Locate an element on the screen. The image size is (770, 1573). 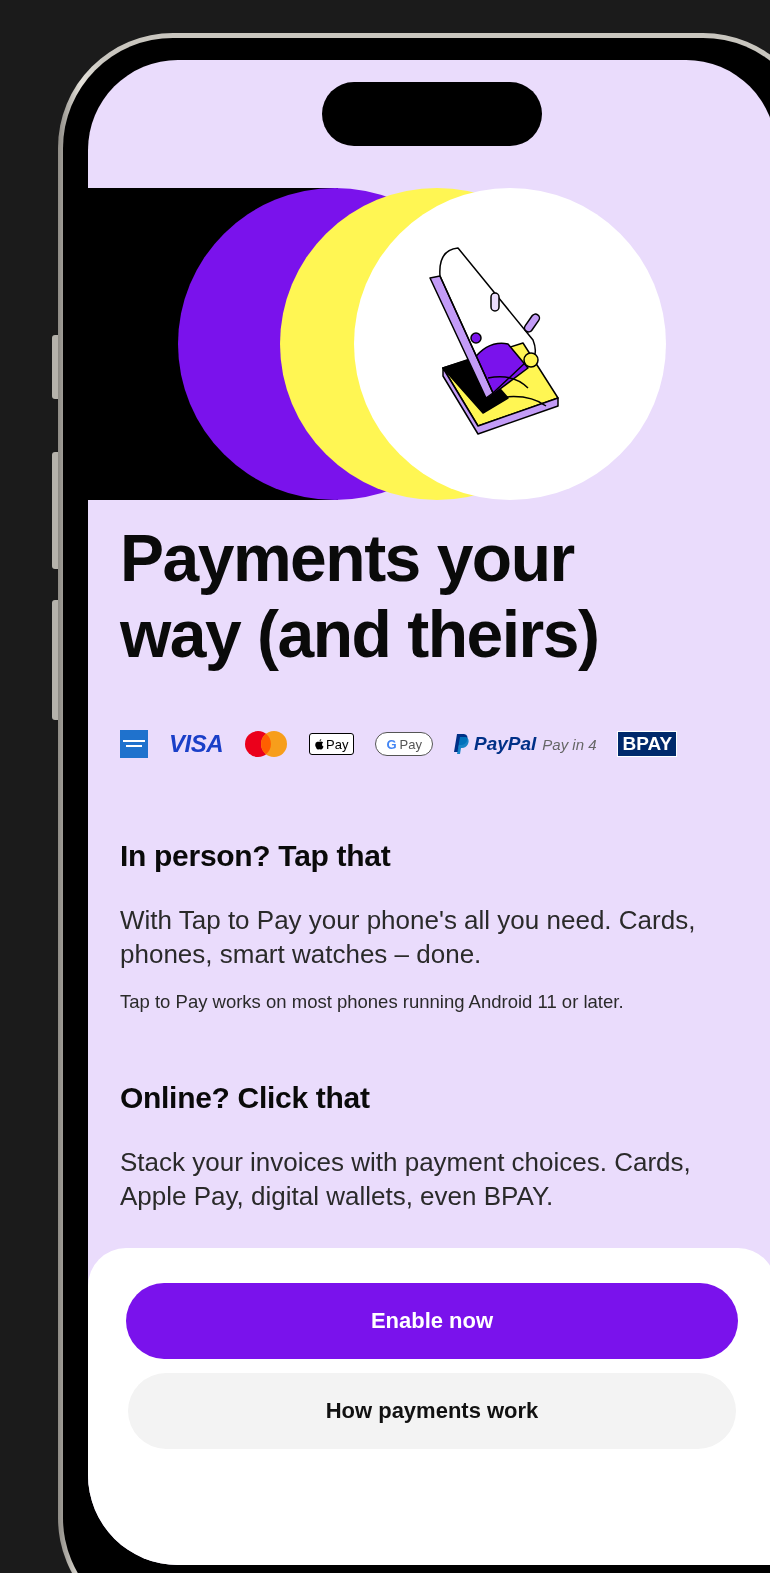
apple-icon is located at coordinates (319, 744).